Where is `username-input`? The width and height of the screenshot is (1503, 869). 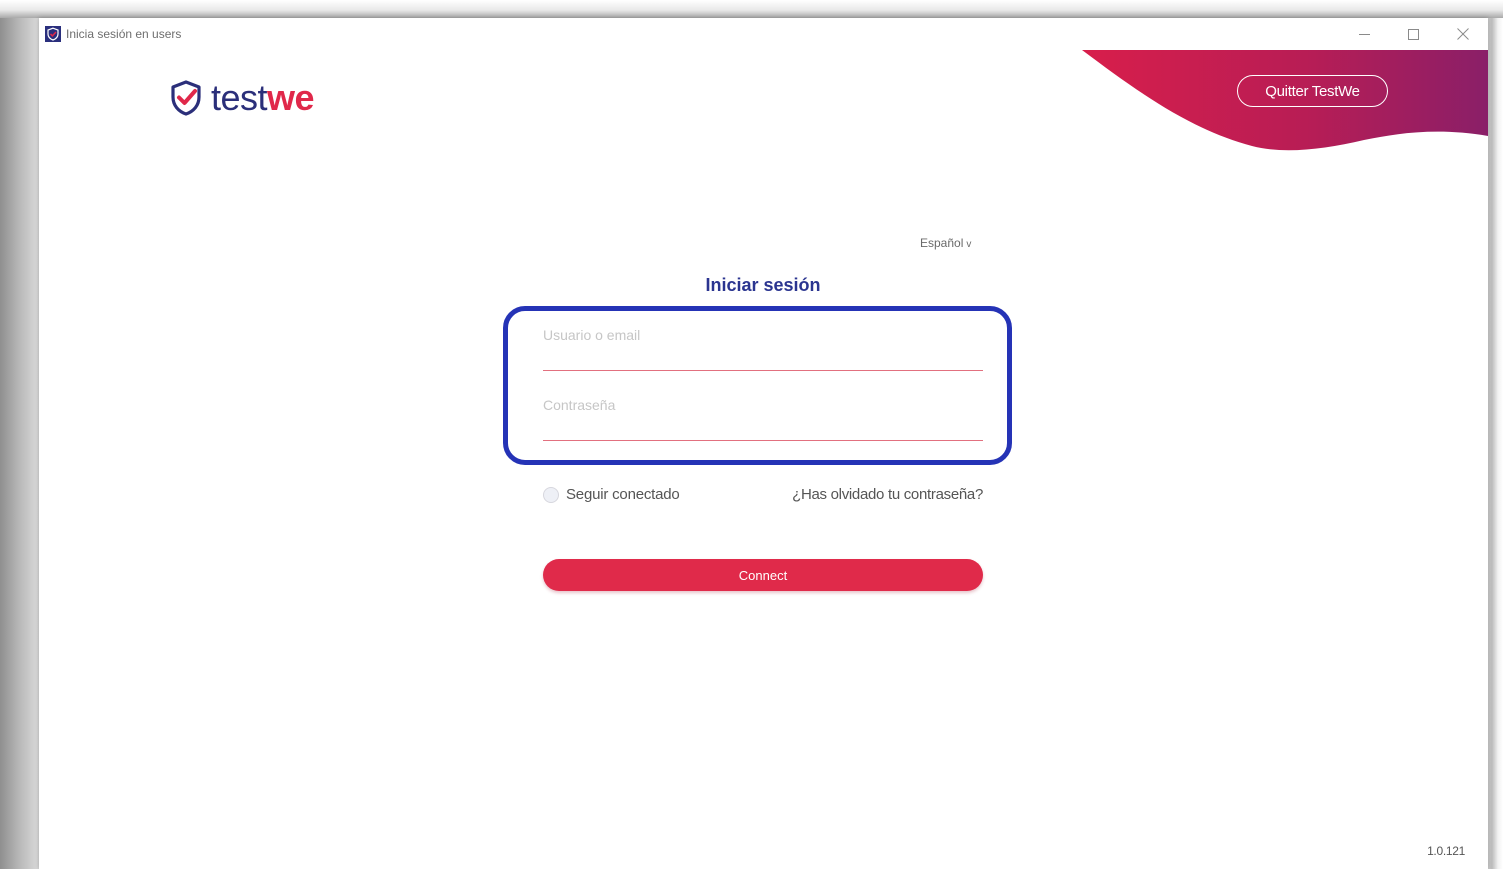 username-input is located at coordinates (763, 347).